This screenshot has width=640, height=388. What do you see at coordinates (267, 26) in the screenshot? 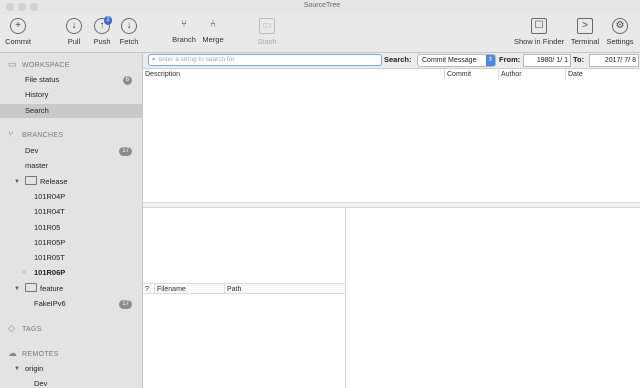
I see `stash-icon: ▭` at bounding box center [267, 26].